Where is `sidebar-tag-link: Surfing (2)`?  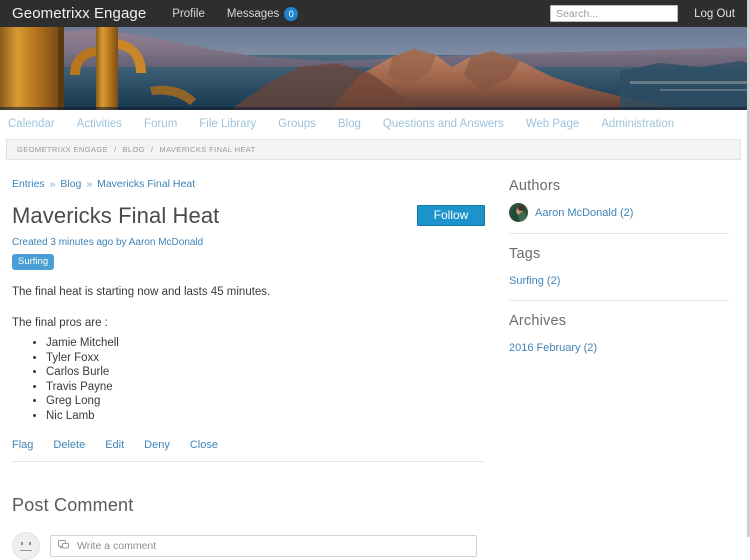
sidebar-tag-link: Surfing (2) is located at coordinates (534, 281).